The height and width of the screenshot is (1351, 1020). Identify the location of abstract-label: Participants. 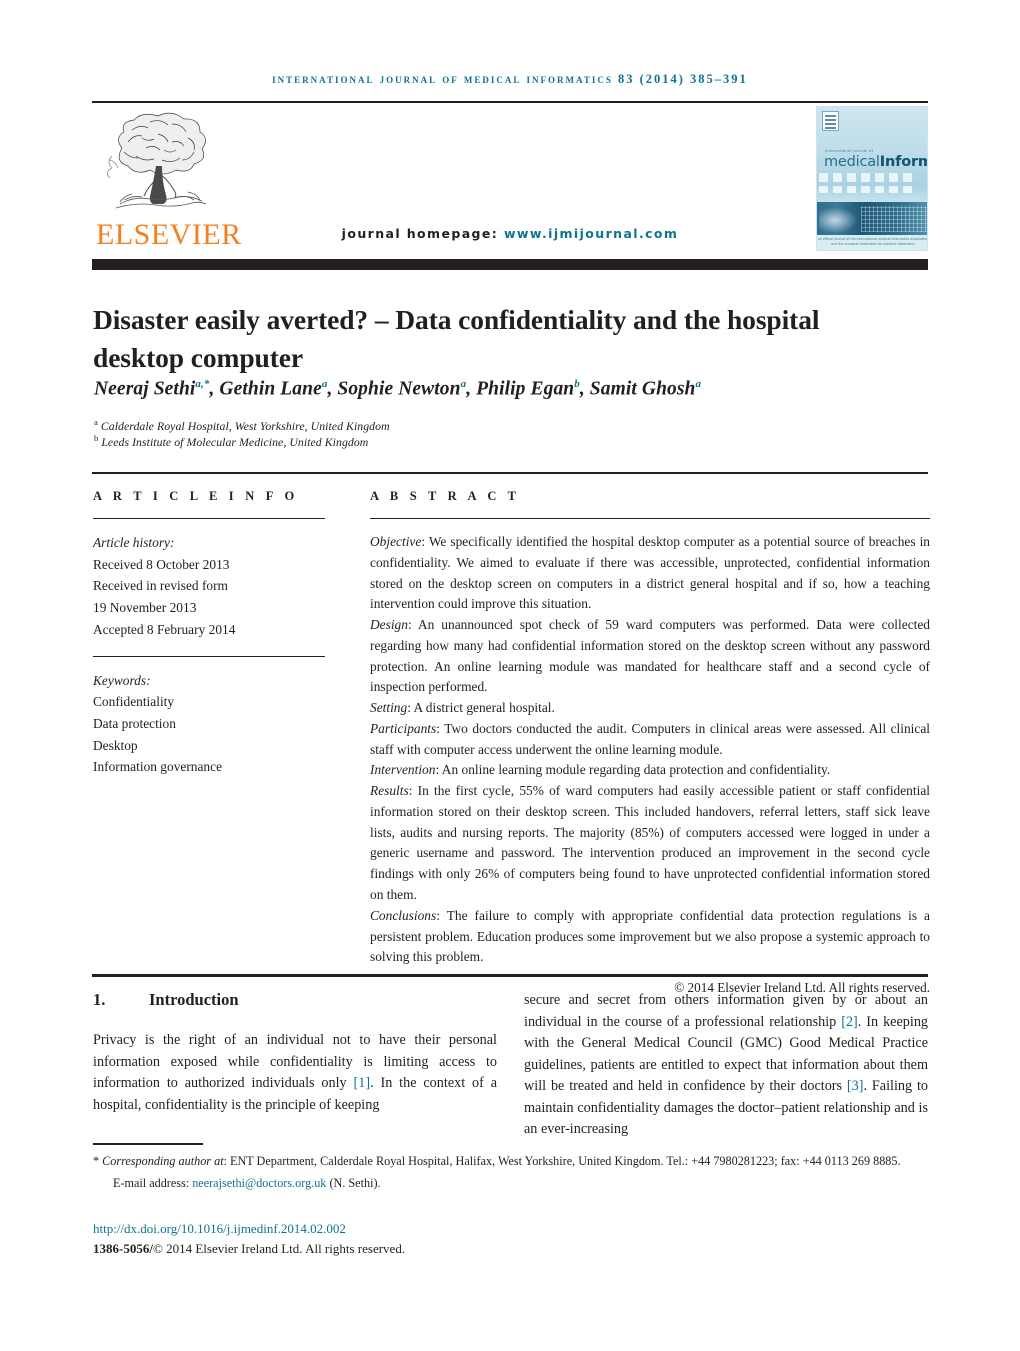
(403, 728).